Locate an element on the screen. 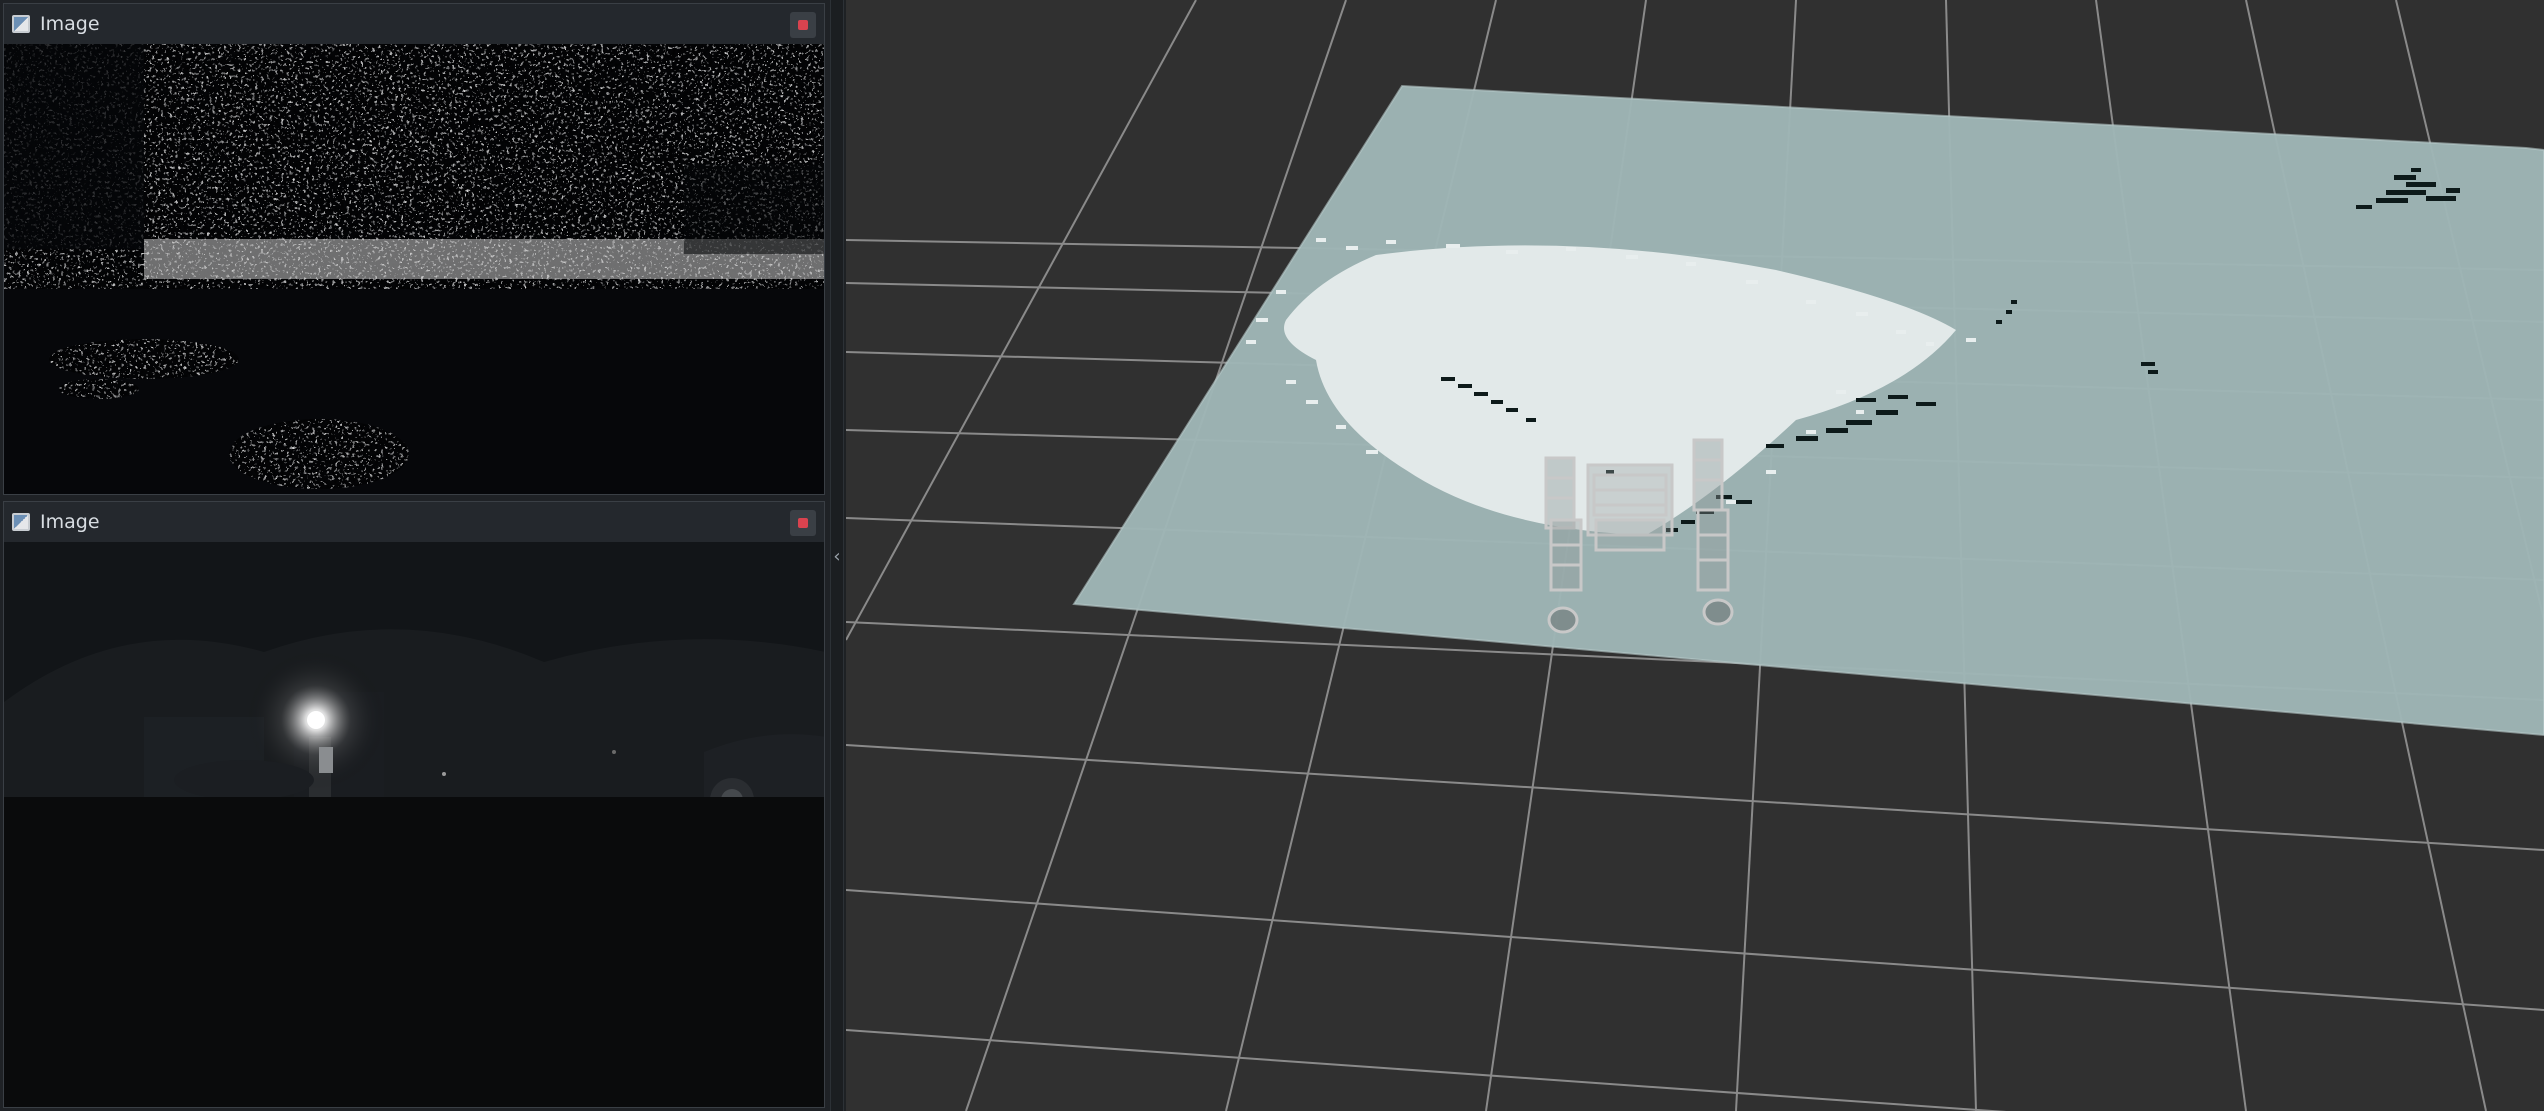 Image resolution: width=2544 pixels, height=1111 pixels. camera-image-feature is located at coordinates (414, 269).